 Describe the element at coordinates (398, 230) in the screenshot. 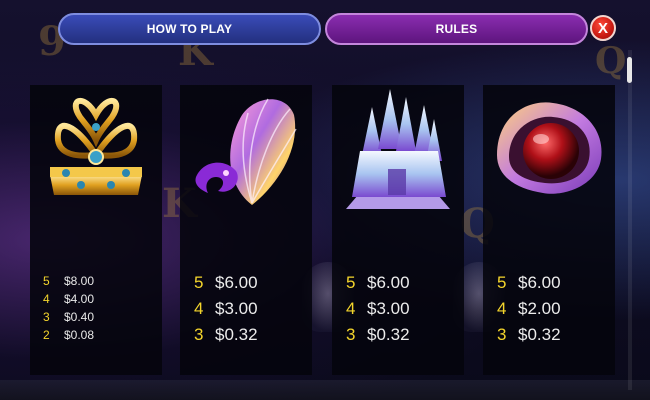

I see `paytable-panel-ice-castle: 5 $6.00 4 $3.00 3 $0.32` at that location.